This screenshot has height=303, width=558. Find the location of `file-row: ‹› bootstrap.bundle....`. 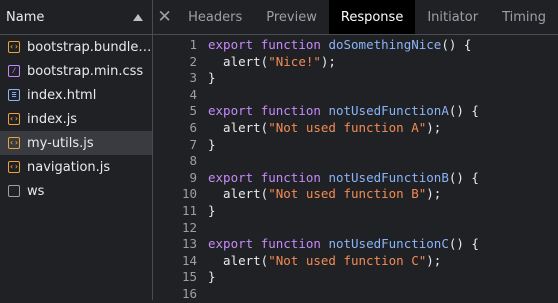

file-row: ‹› bootstrap.bundle.... is located at coordinates (76, 47).